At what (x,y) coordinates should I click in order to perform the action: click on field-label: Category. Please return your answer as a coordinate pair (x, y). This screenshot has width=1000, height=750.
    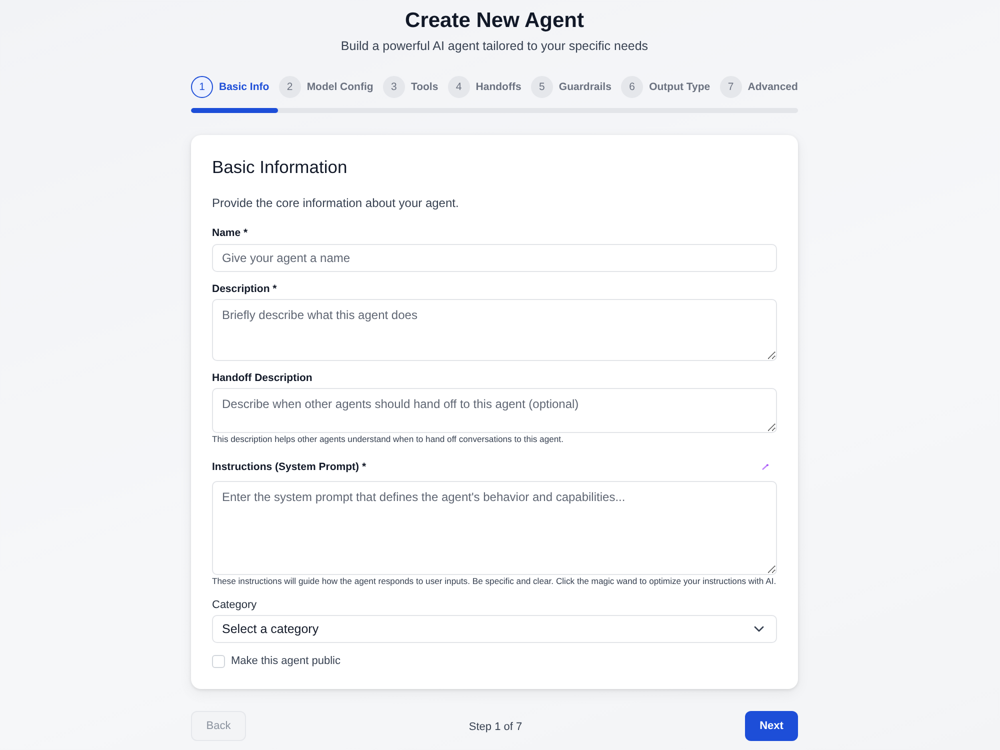
    Looking at the image, I should click on (234, 605).